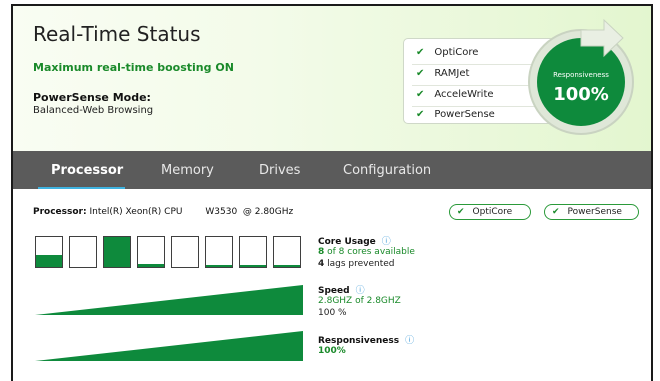 This screenshot has width=660, height=381. What do you see at coordinates (341, 291) in the screenshot?
I see `speed-title: Speed ⓘ` at bounding box center [341, 291].